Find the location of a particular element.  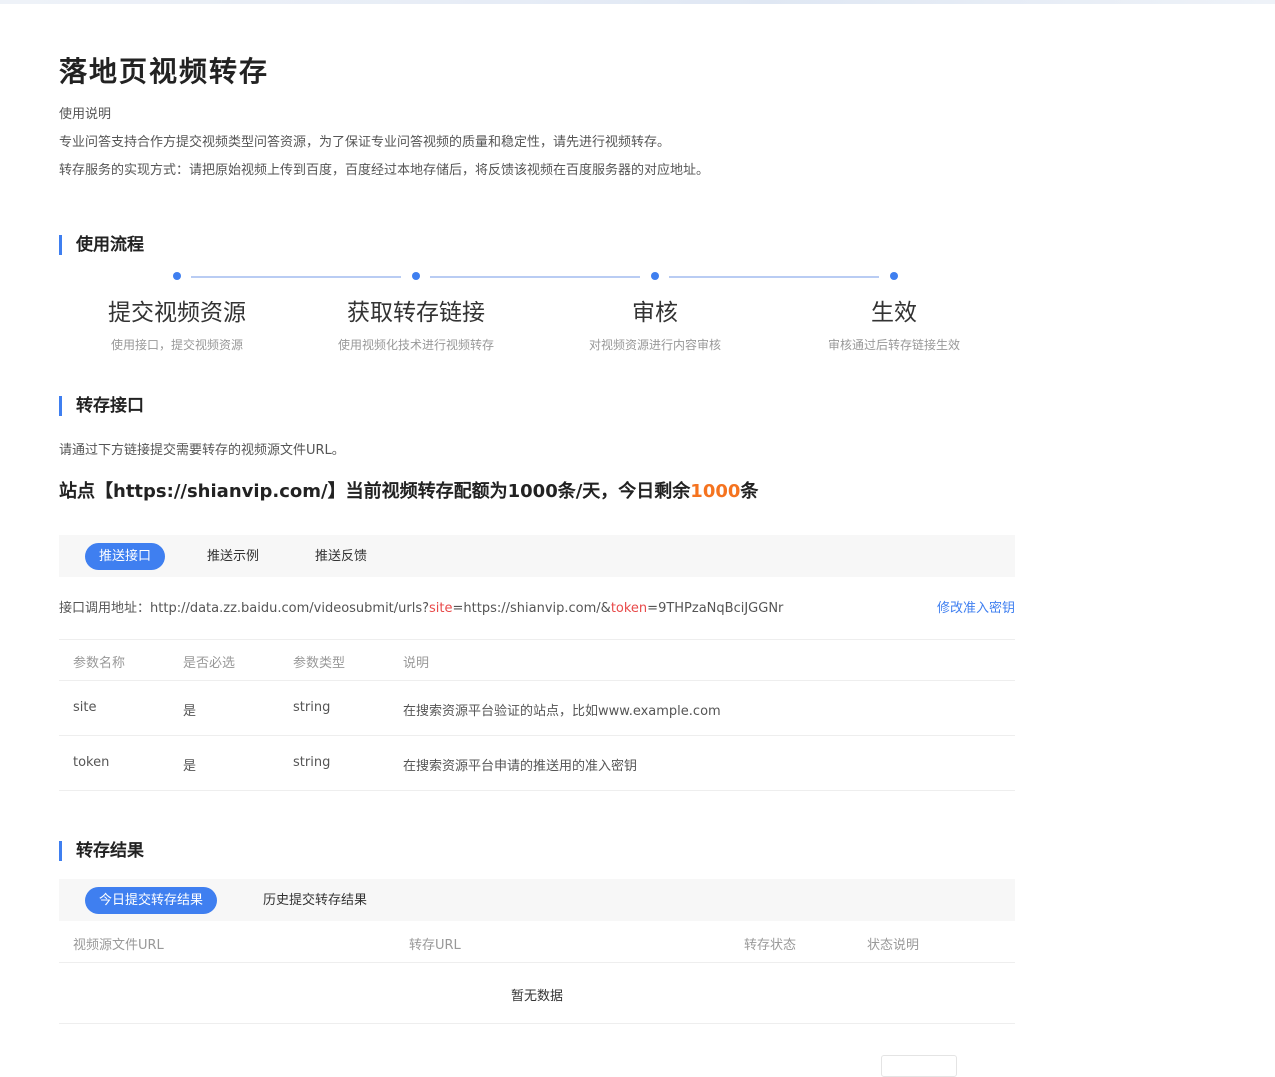

result-tabs: 今日提交转存结果 历史提交转存结果 is located at coordinates (537, 900).